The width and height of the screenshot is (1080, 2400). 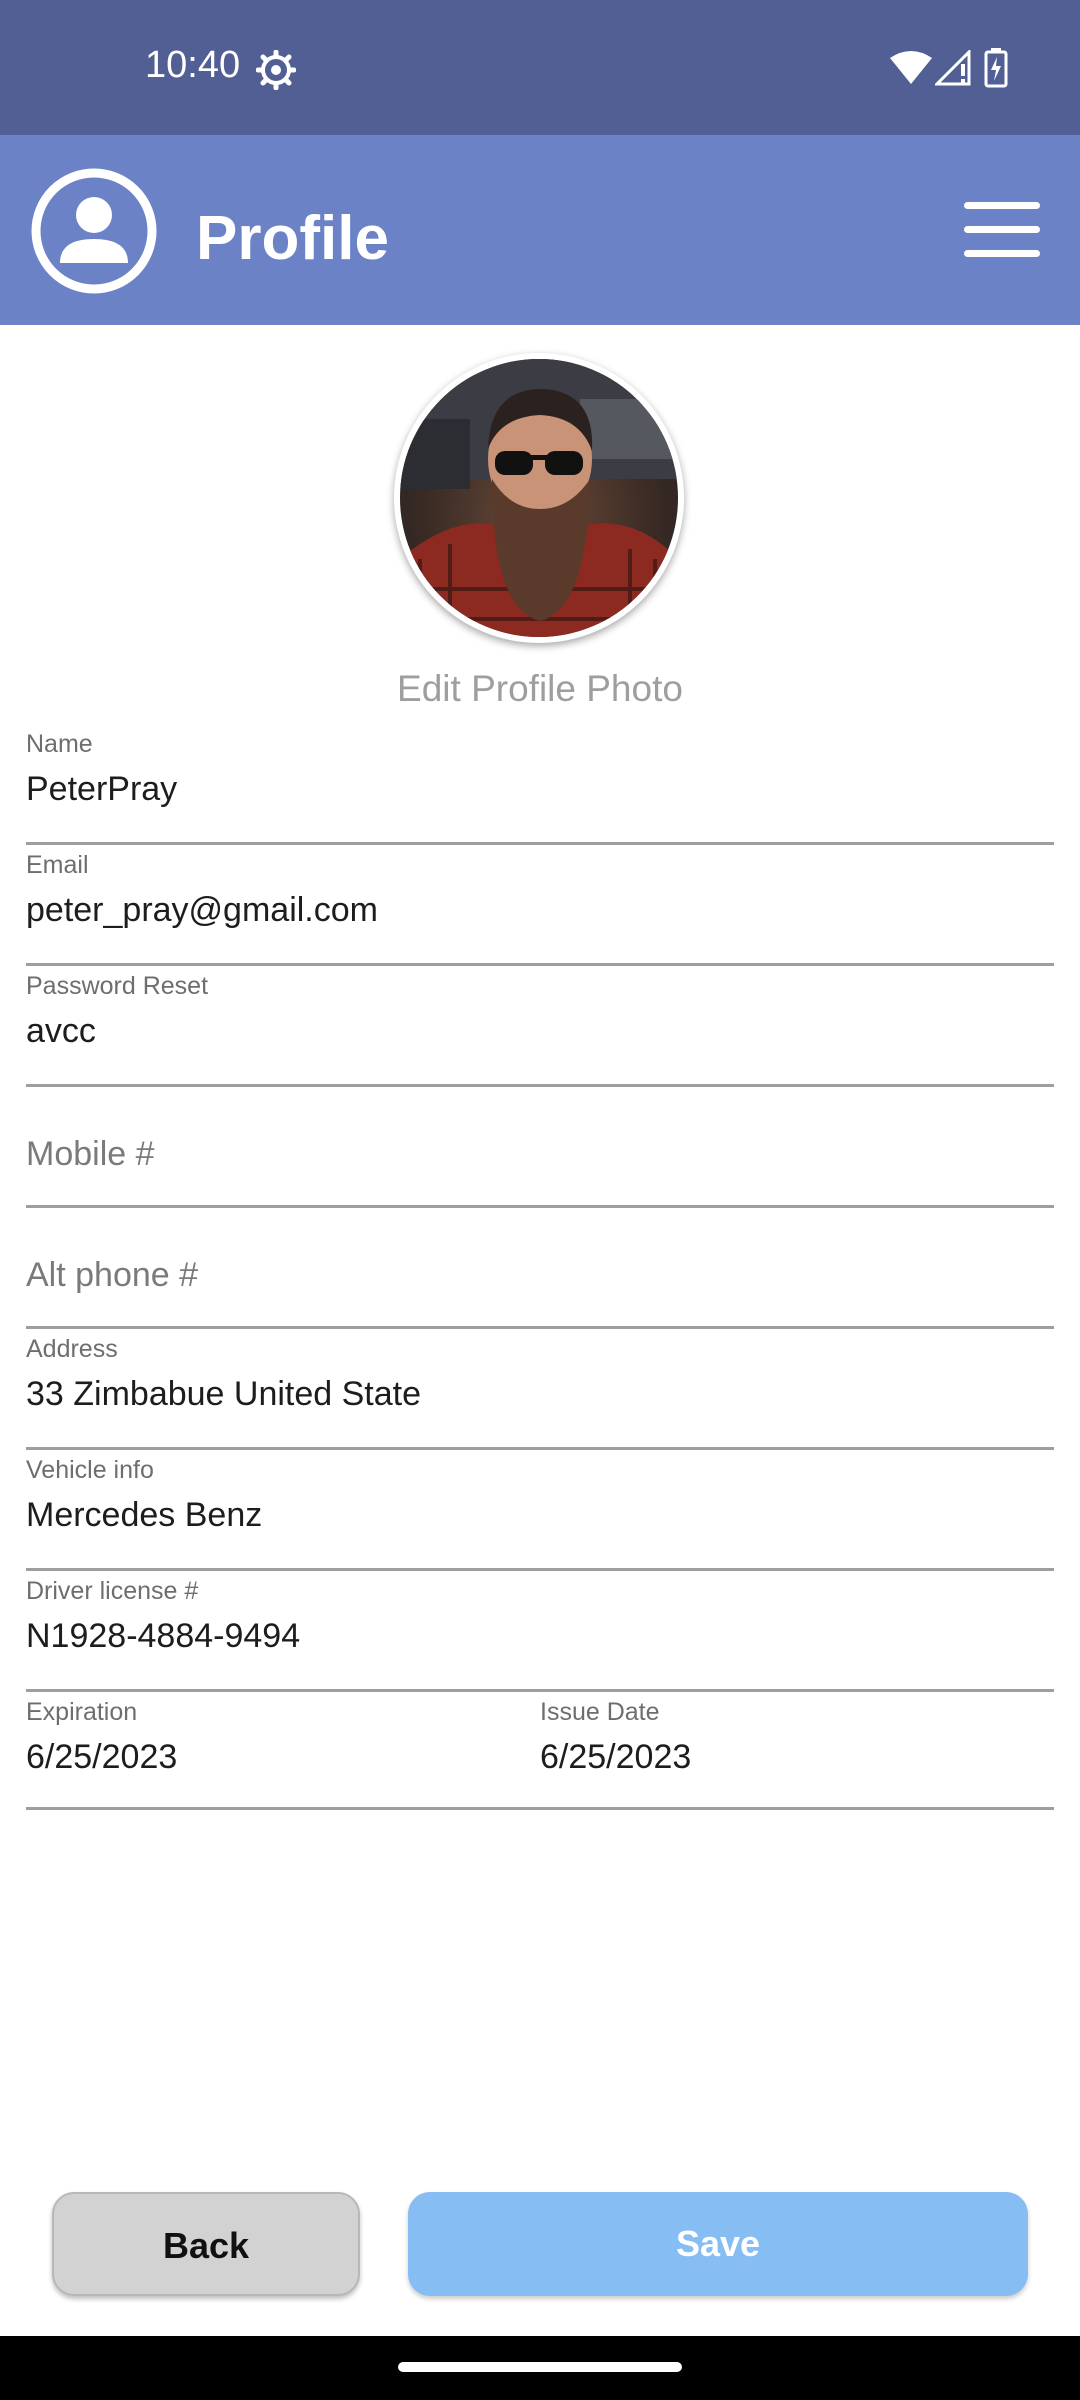 What do you see at coordinates (163, 1636) in the screenshot?
I see `driver-license-value: N1928-4884-9494` at bounding box center [163, 1636].